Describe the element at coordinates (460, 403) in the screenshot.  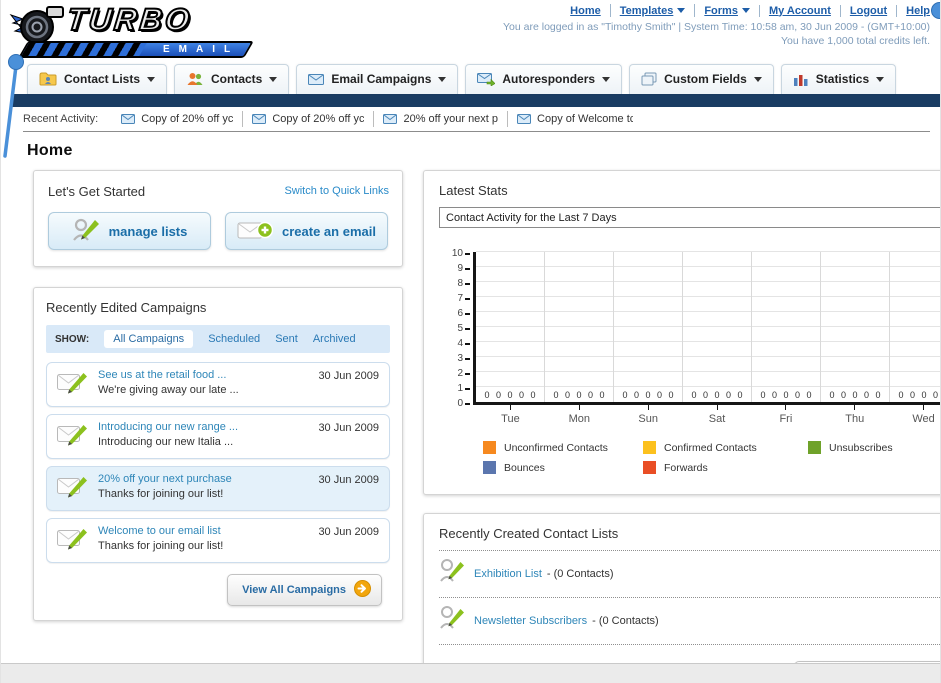
I see `y-tick-label: 0` at that location.